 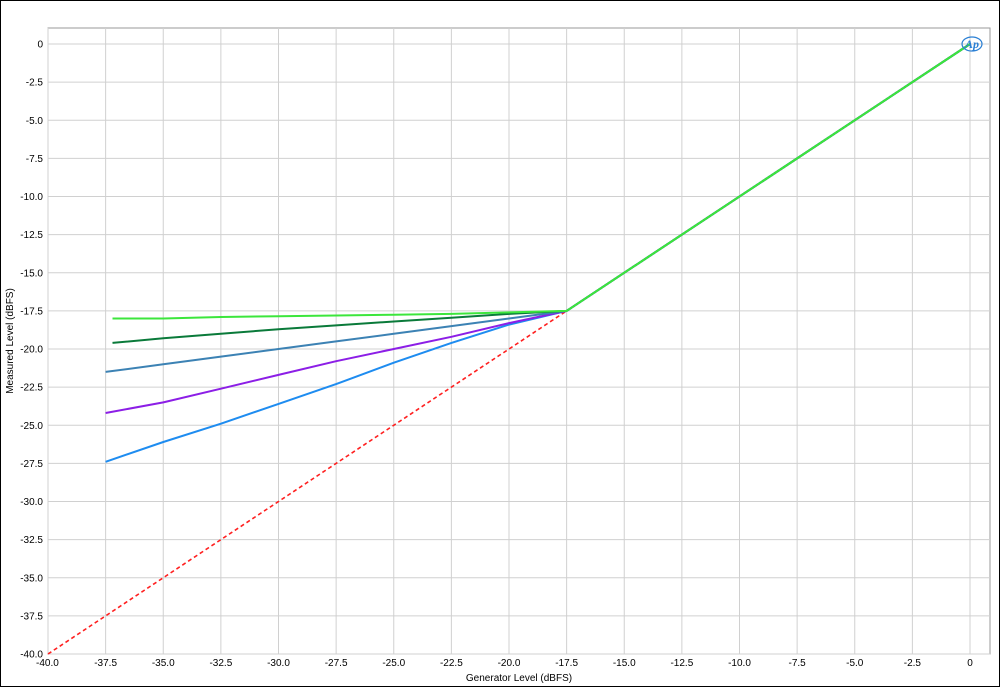 I want to click on y-tick-label: -35.0, so click(x=31, y=578).